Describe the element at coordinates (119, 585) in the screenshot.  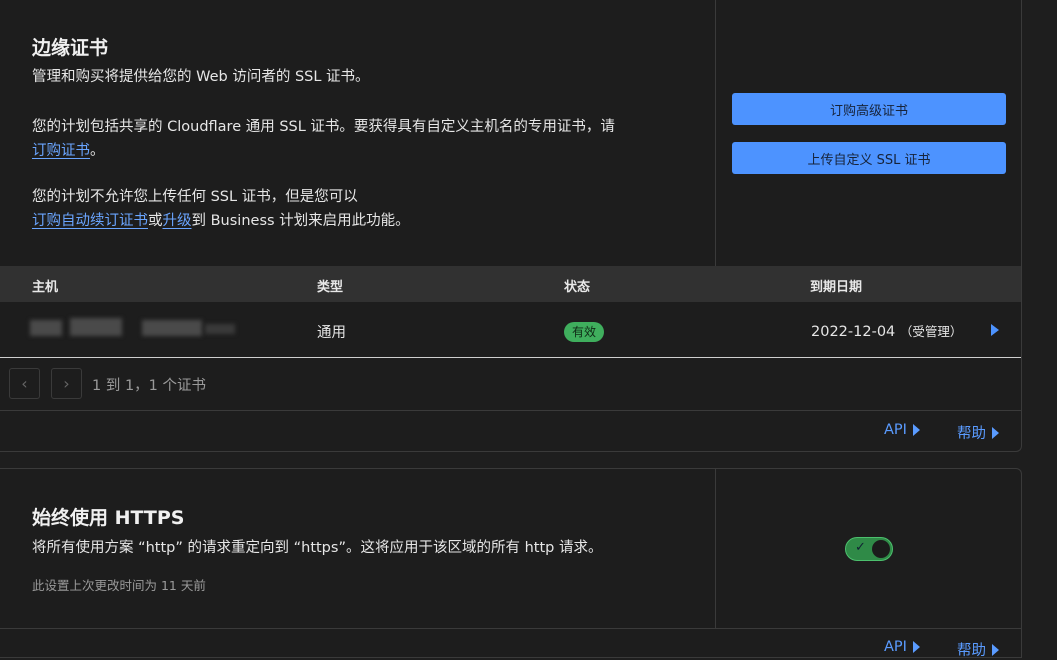
I see `last-changed: 此设置上次更改时间为 11 天前` at that location.